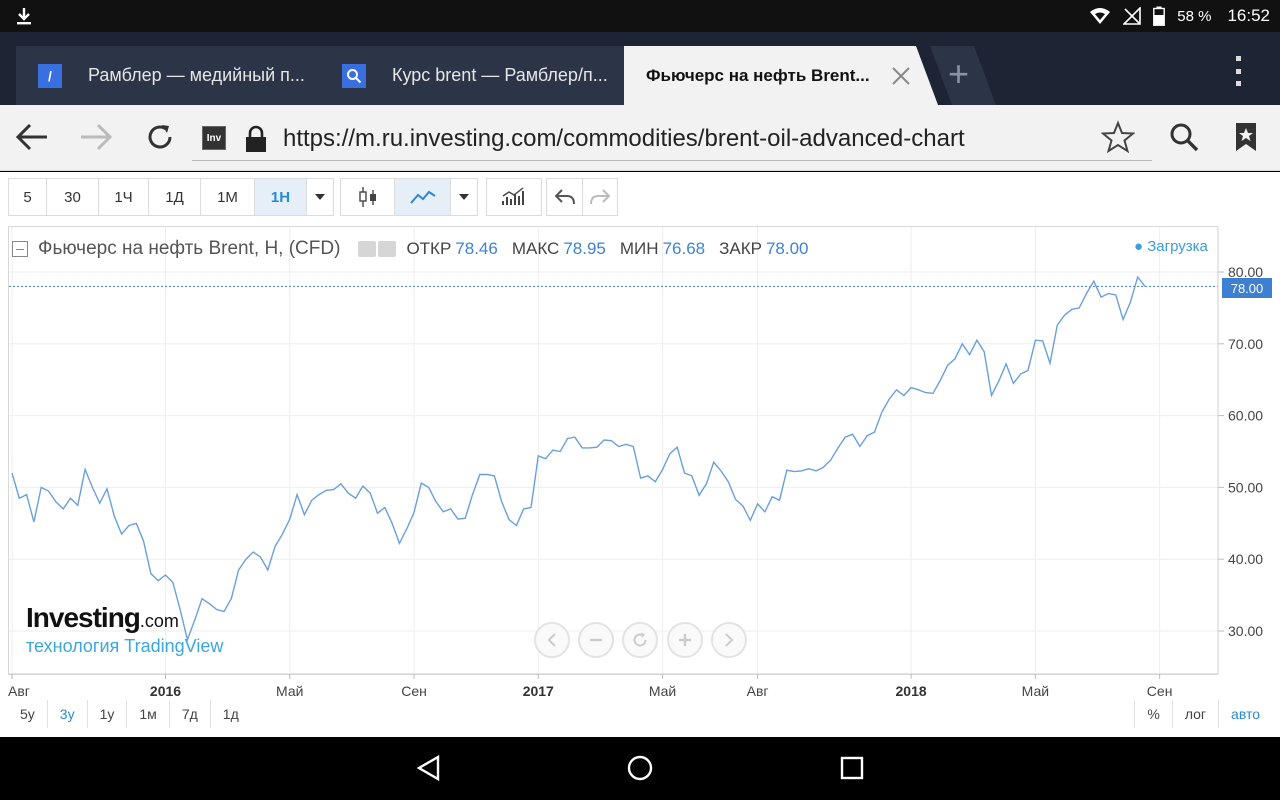  What do you see at coordinates (1171, 246) in the screenshot?
I see `loading-indicator: ● Загрузка` at bounding box center [1171, 246].